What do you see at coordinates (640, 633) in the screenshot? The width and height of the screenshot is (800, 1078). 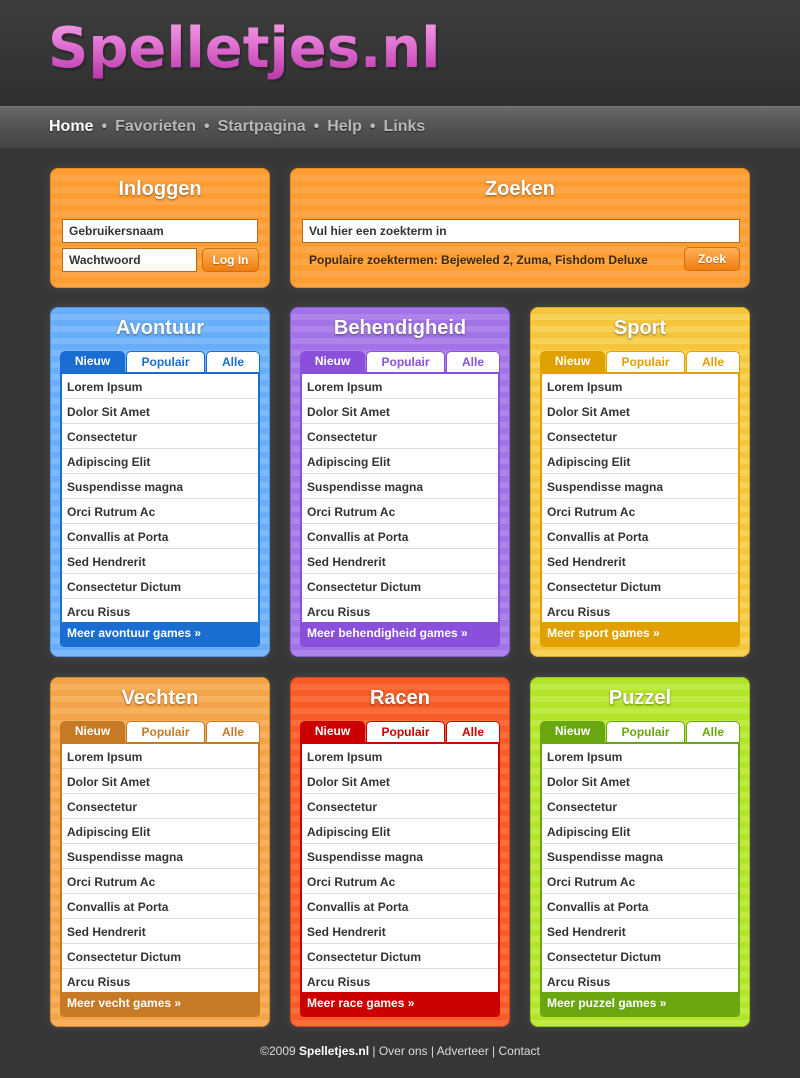 I see `more-games-link: Meer sport games »` at bounding box center [640, 633].